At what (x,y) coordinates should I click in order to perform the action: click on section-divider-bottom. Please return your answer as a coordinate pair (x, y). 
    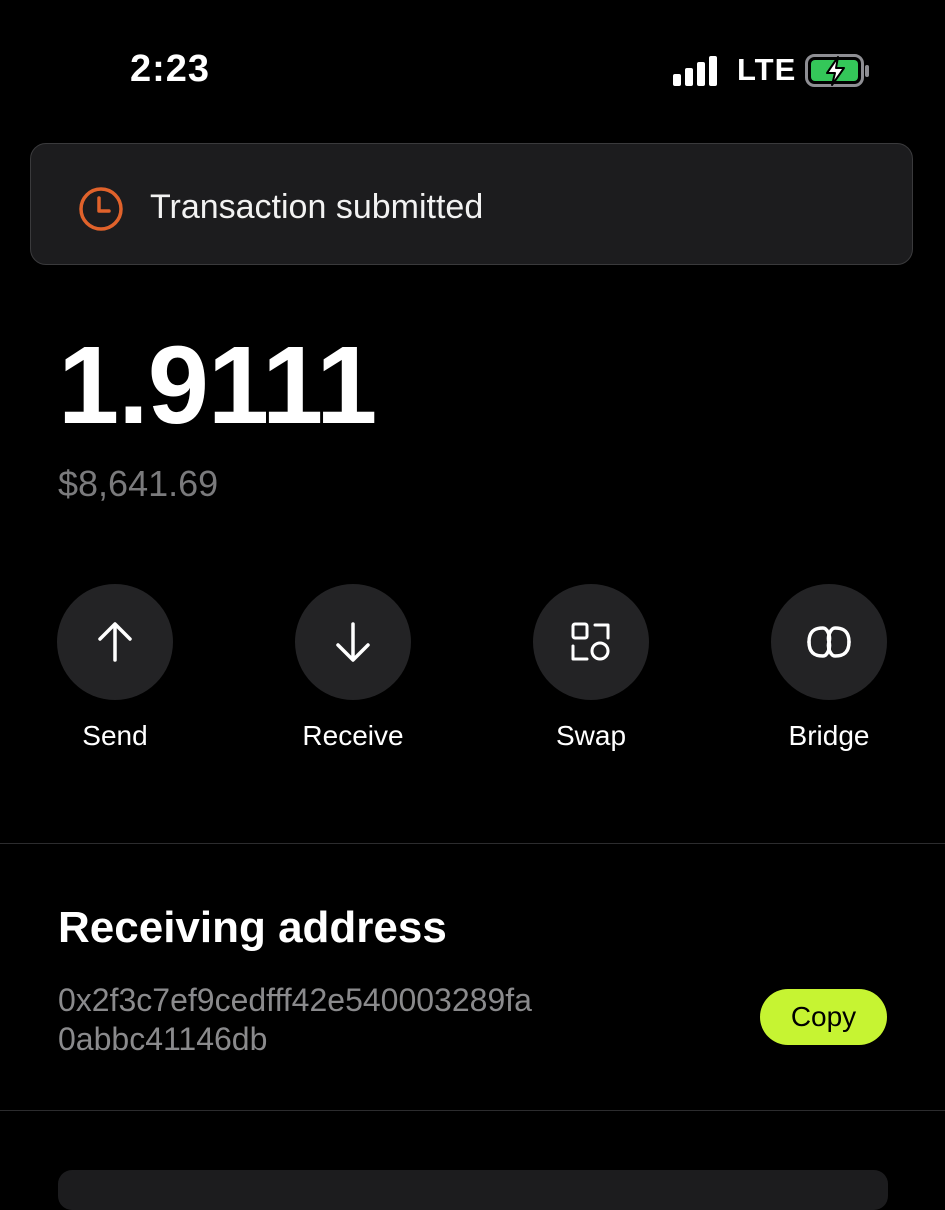
    Looking at the image, I should click on (472, 1110).